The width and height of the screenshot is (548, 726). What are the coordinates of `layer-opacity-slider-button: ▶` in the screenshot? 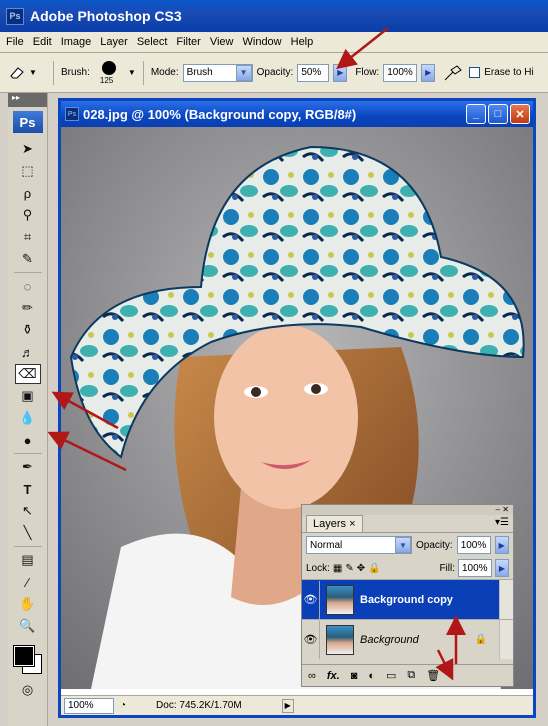 It's located at (501, 545).